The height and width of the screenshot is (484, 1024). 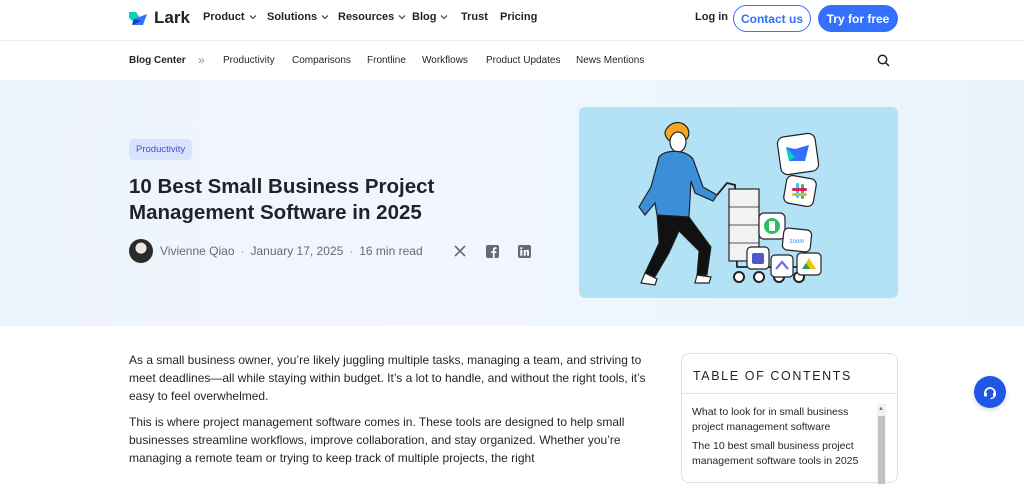 I want to click on publish-date: January 17, 2025, so click(x=297, y=251).